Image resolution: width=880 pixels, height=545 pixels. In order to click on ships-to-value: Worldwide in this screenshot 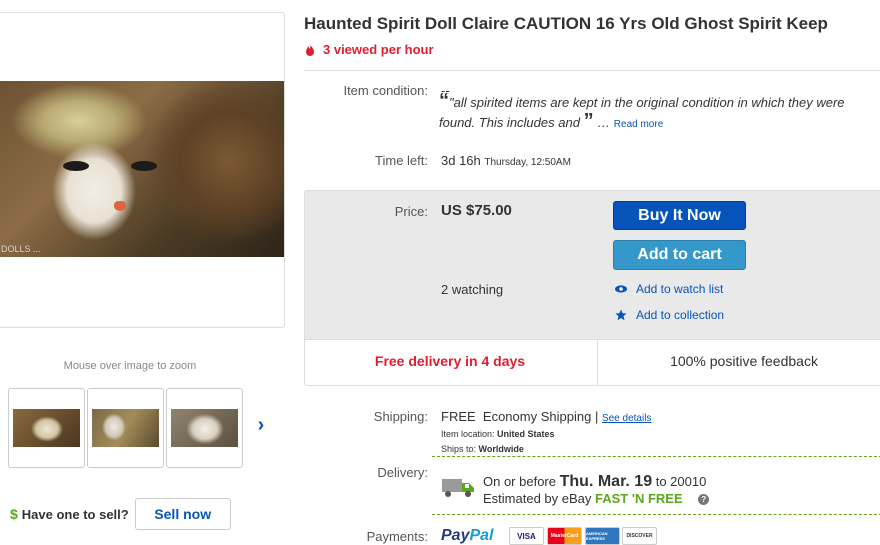, I will do `click(501, 449)`.